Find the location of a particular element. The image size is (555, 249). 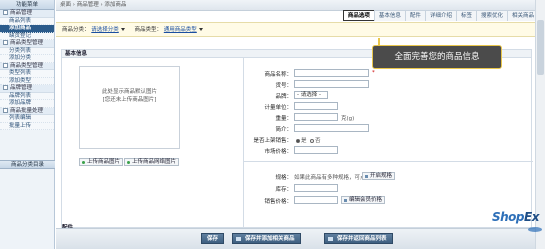

marketable-no-option: 否 is located at coordinates (315, 140).